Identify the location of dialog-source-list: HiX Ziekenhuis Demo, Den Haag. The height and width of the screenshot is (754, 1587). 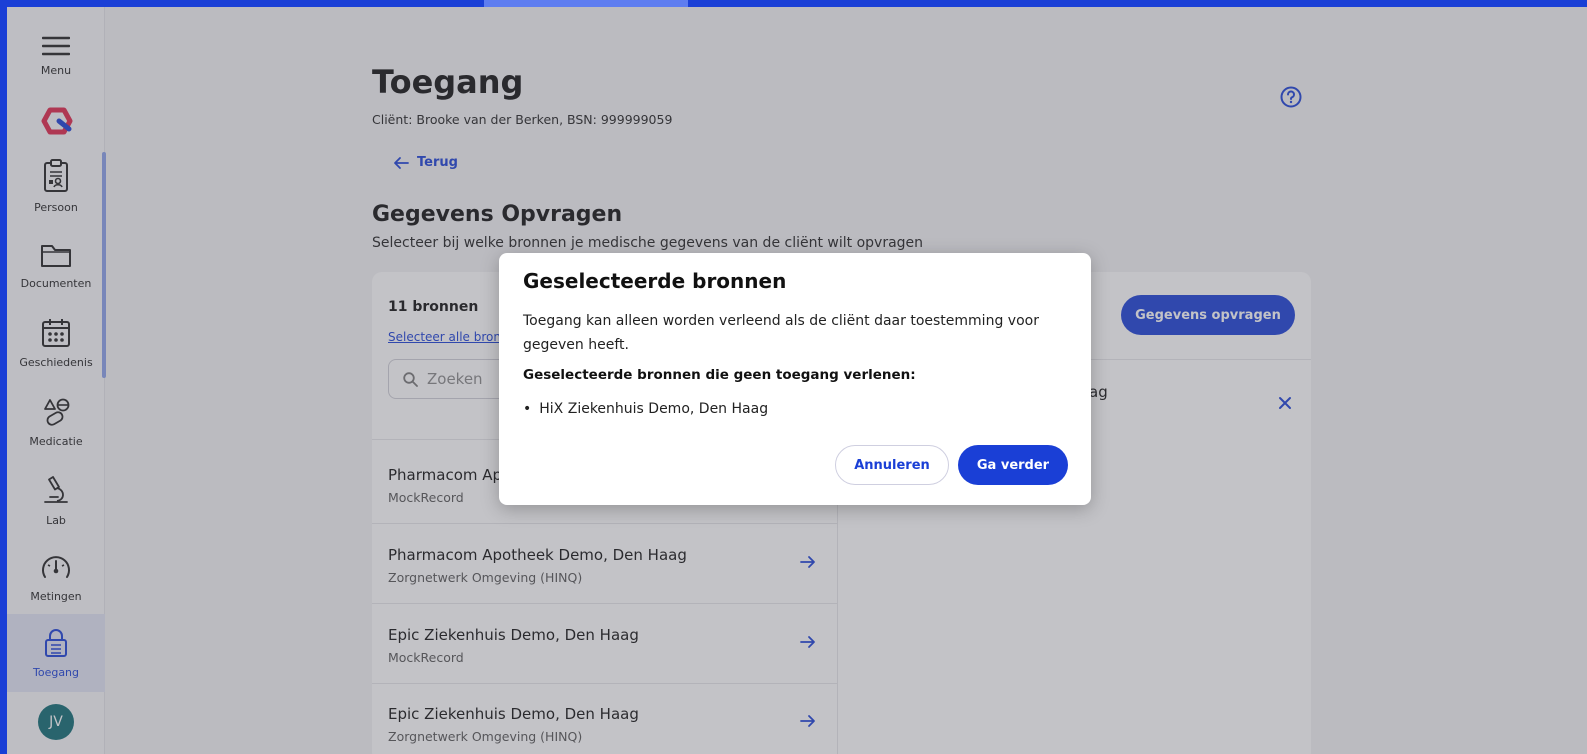
(645, 409).